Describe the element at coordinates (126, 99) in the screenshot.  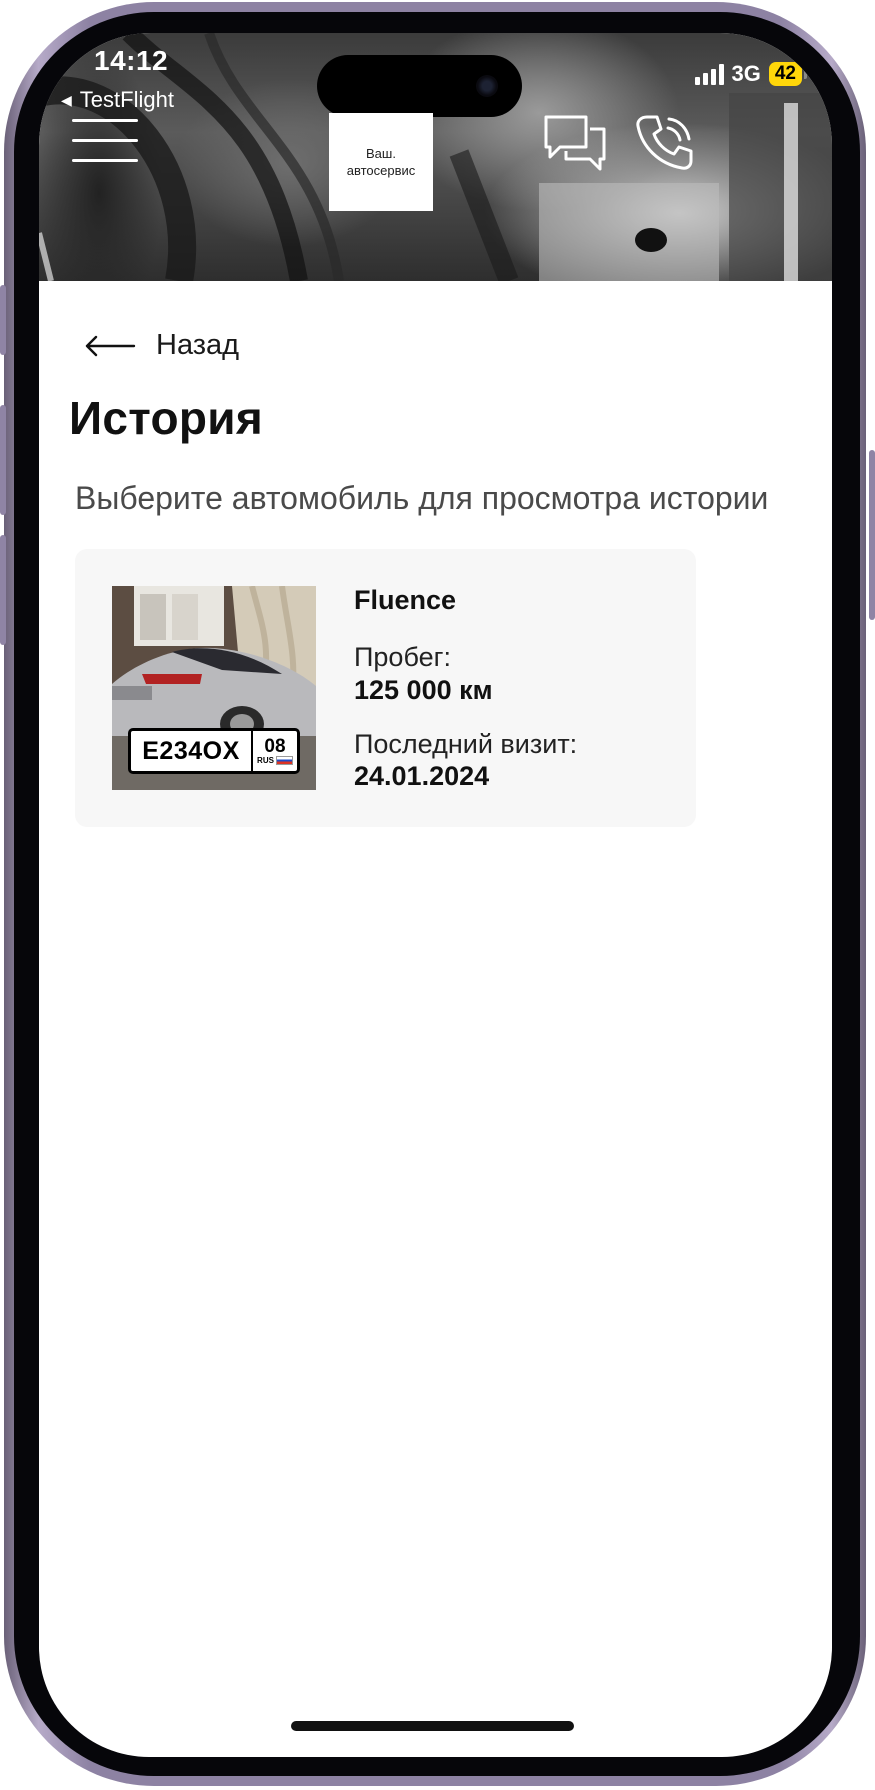
I see `back-app-label: TestFlight` at that location.